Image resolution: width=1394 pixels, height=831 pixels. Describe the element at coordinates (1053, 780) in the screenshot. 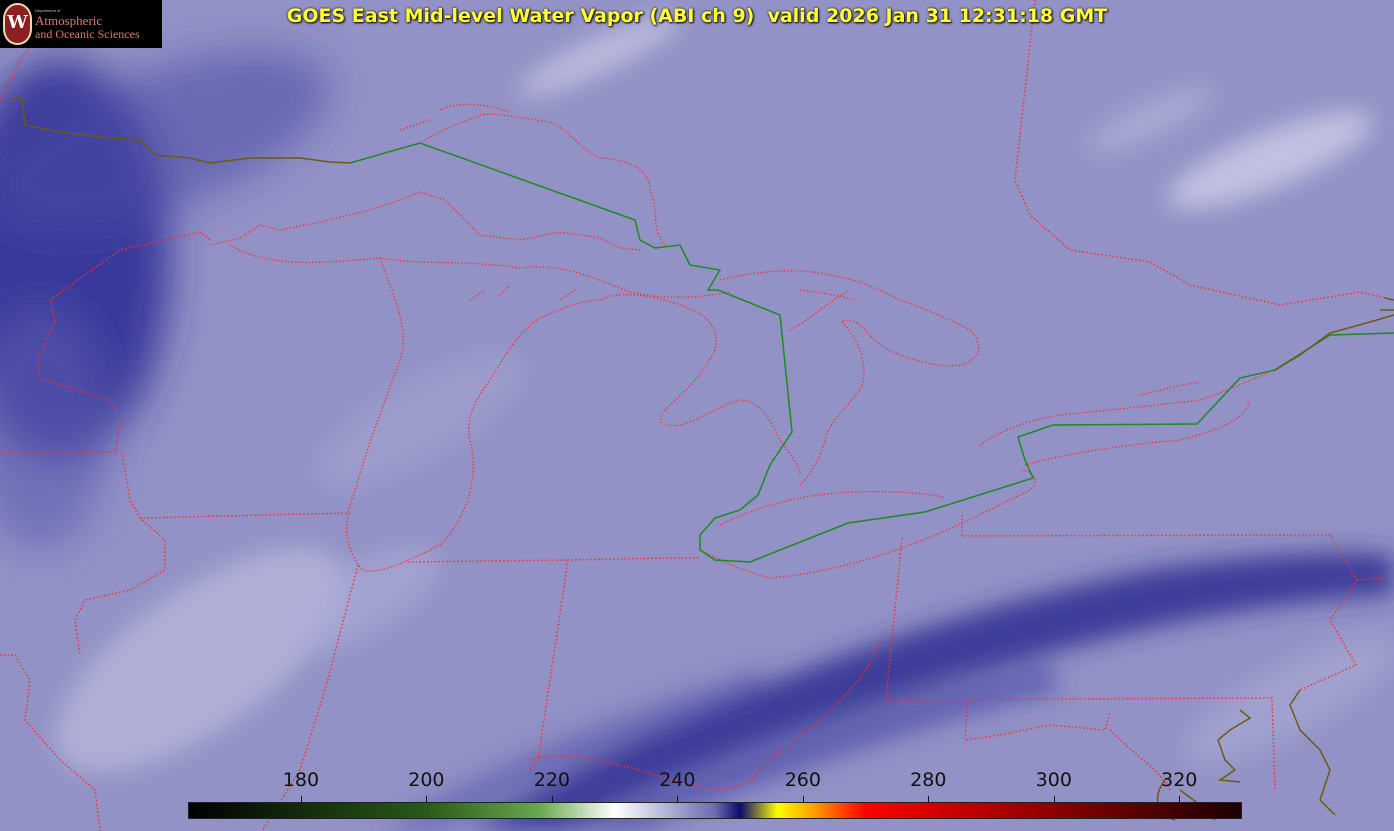

I see `colorbar-tick-label: 300` at that location.